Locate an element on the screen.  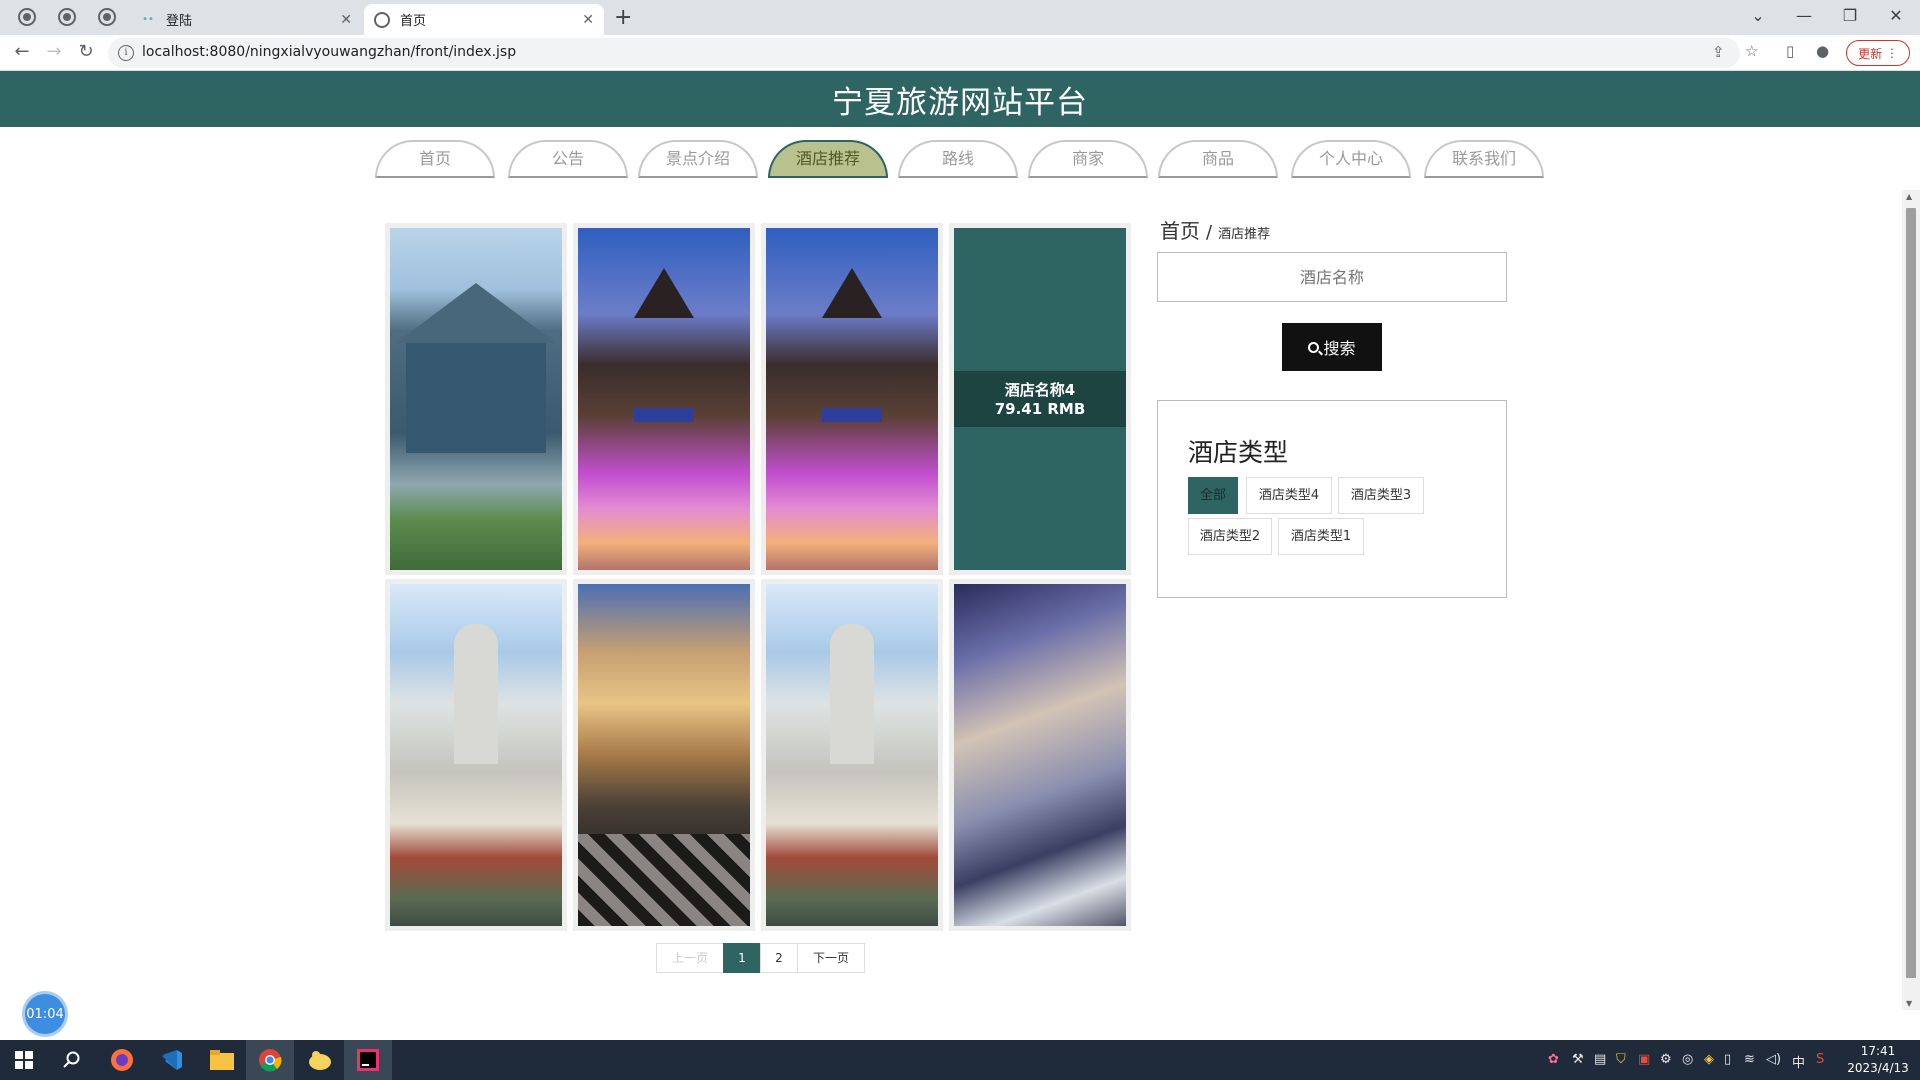
tray-app-icon: ⚙ is located at coordinates (1666, 1059).